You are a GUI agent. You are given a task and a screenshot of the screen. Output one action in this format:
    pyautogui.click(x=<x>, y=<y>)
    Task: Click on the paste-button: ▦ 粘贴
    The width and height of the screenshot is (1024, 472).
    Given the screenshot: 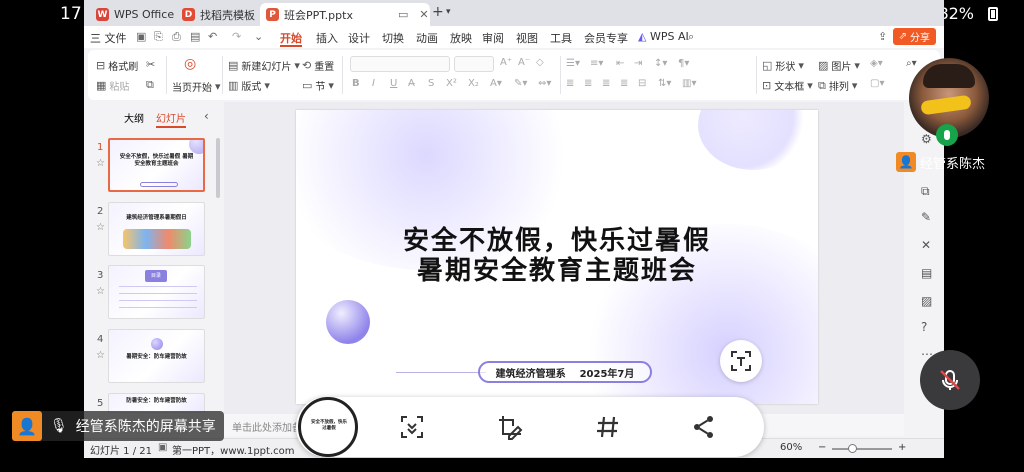 What is the action you would take?
    pyautogui.click(x=112, y=85)
    